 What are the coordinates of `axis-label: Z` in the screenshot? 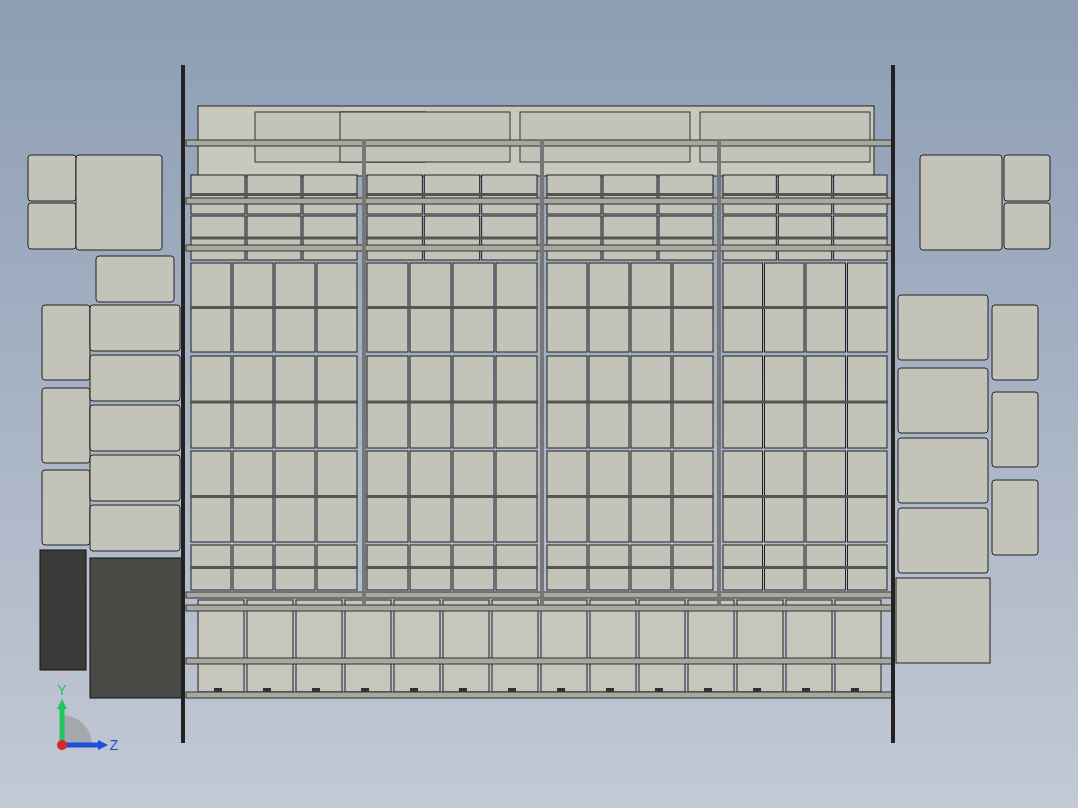 It's located at (114, 745).